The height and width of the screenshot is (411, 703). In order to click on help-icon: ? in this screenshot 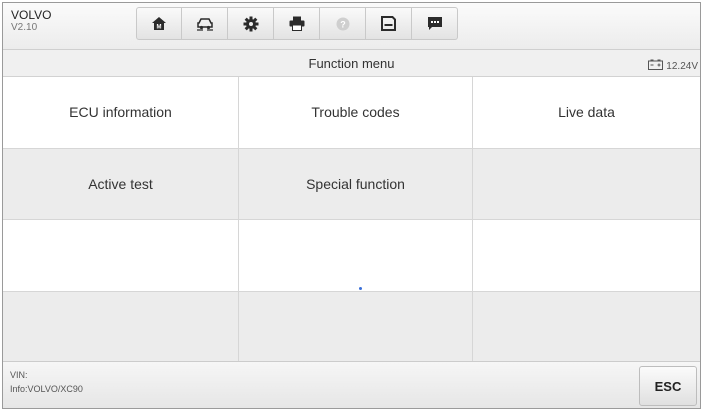, I will do `click(343, 24)`.